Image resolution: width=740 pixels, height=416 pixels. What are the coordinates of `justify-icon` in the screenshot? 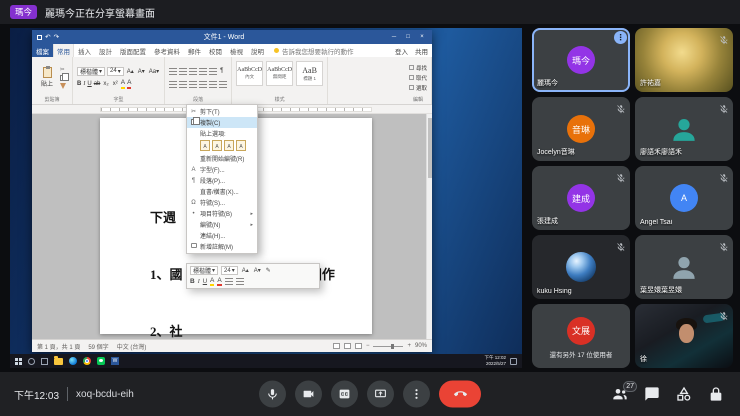 It's located at (203, 84).